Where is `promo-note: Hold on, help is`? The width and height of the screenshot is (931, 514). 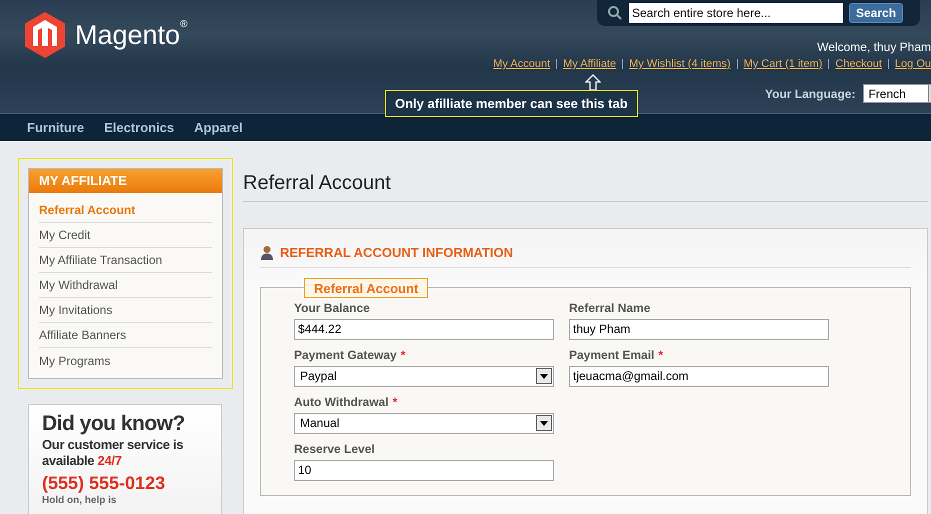 promo-note: Hold on, help is is located at coordinates (80, 501).